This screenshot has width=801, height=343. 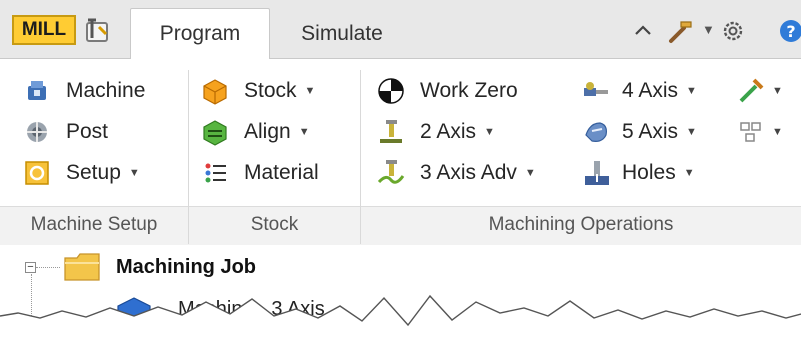 I want to click on group-label-machine-setup: Machine Setup, so click(x=94, y=224).